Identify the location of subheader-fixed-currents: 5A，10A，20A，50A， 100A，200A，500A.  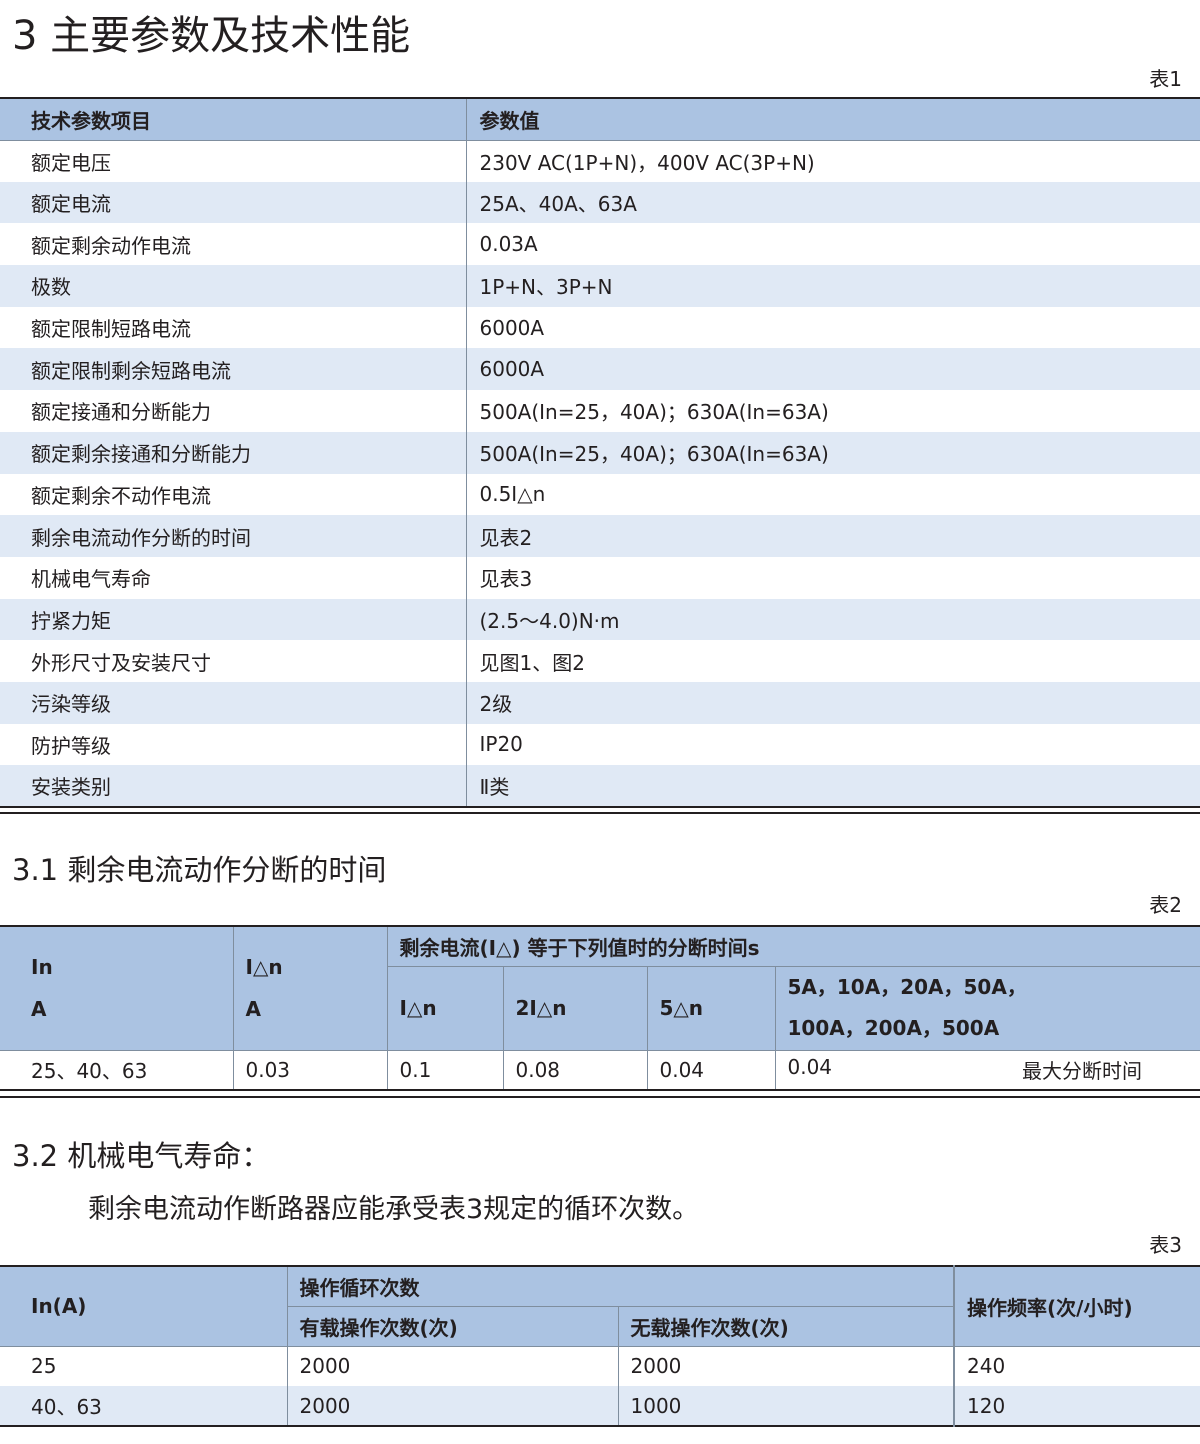
(987, 1008).